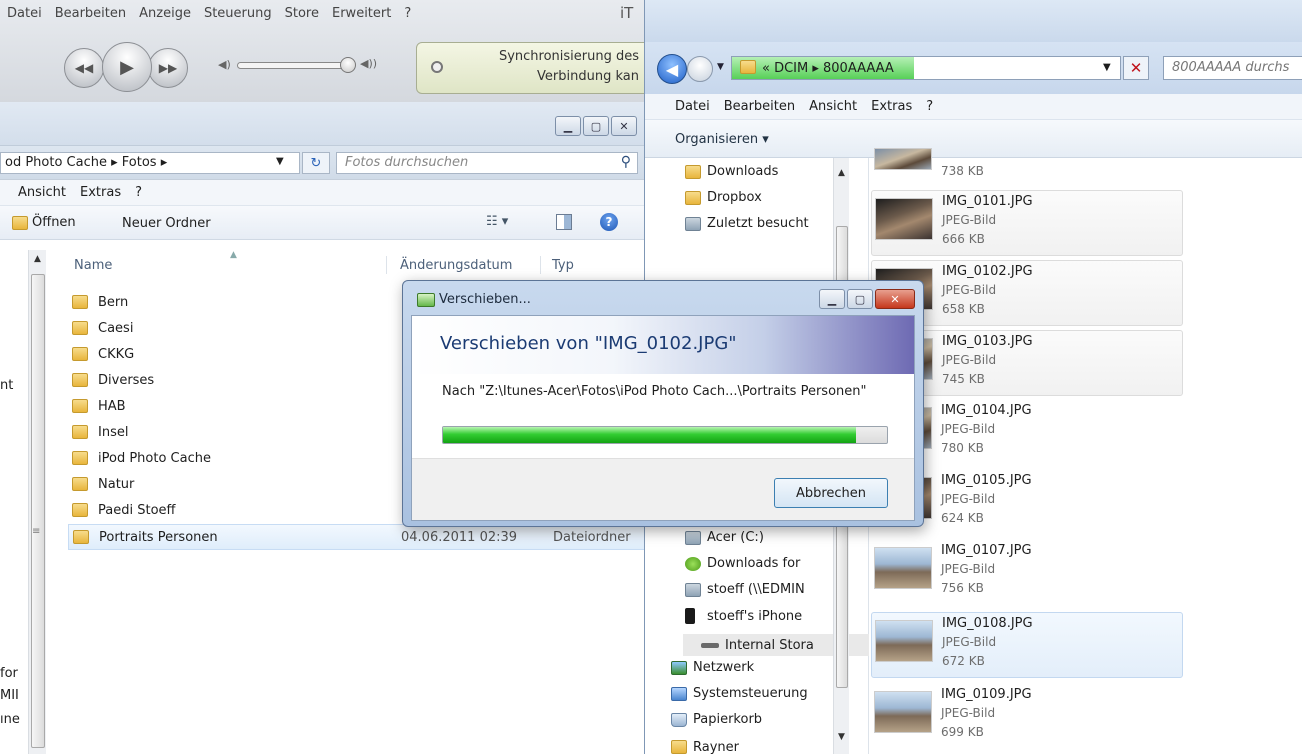  I want to click on organize-button: Organisieren ▾, so click(722, 139).